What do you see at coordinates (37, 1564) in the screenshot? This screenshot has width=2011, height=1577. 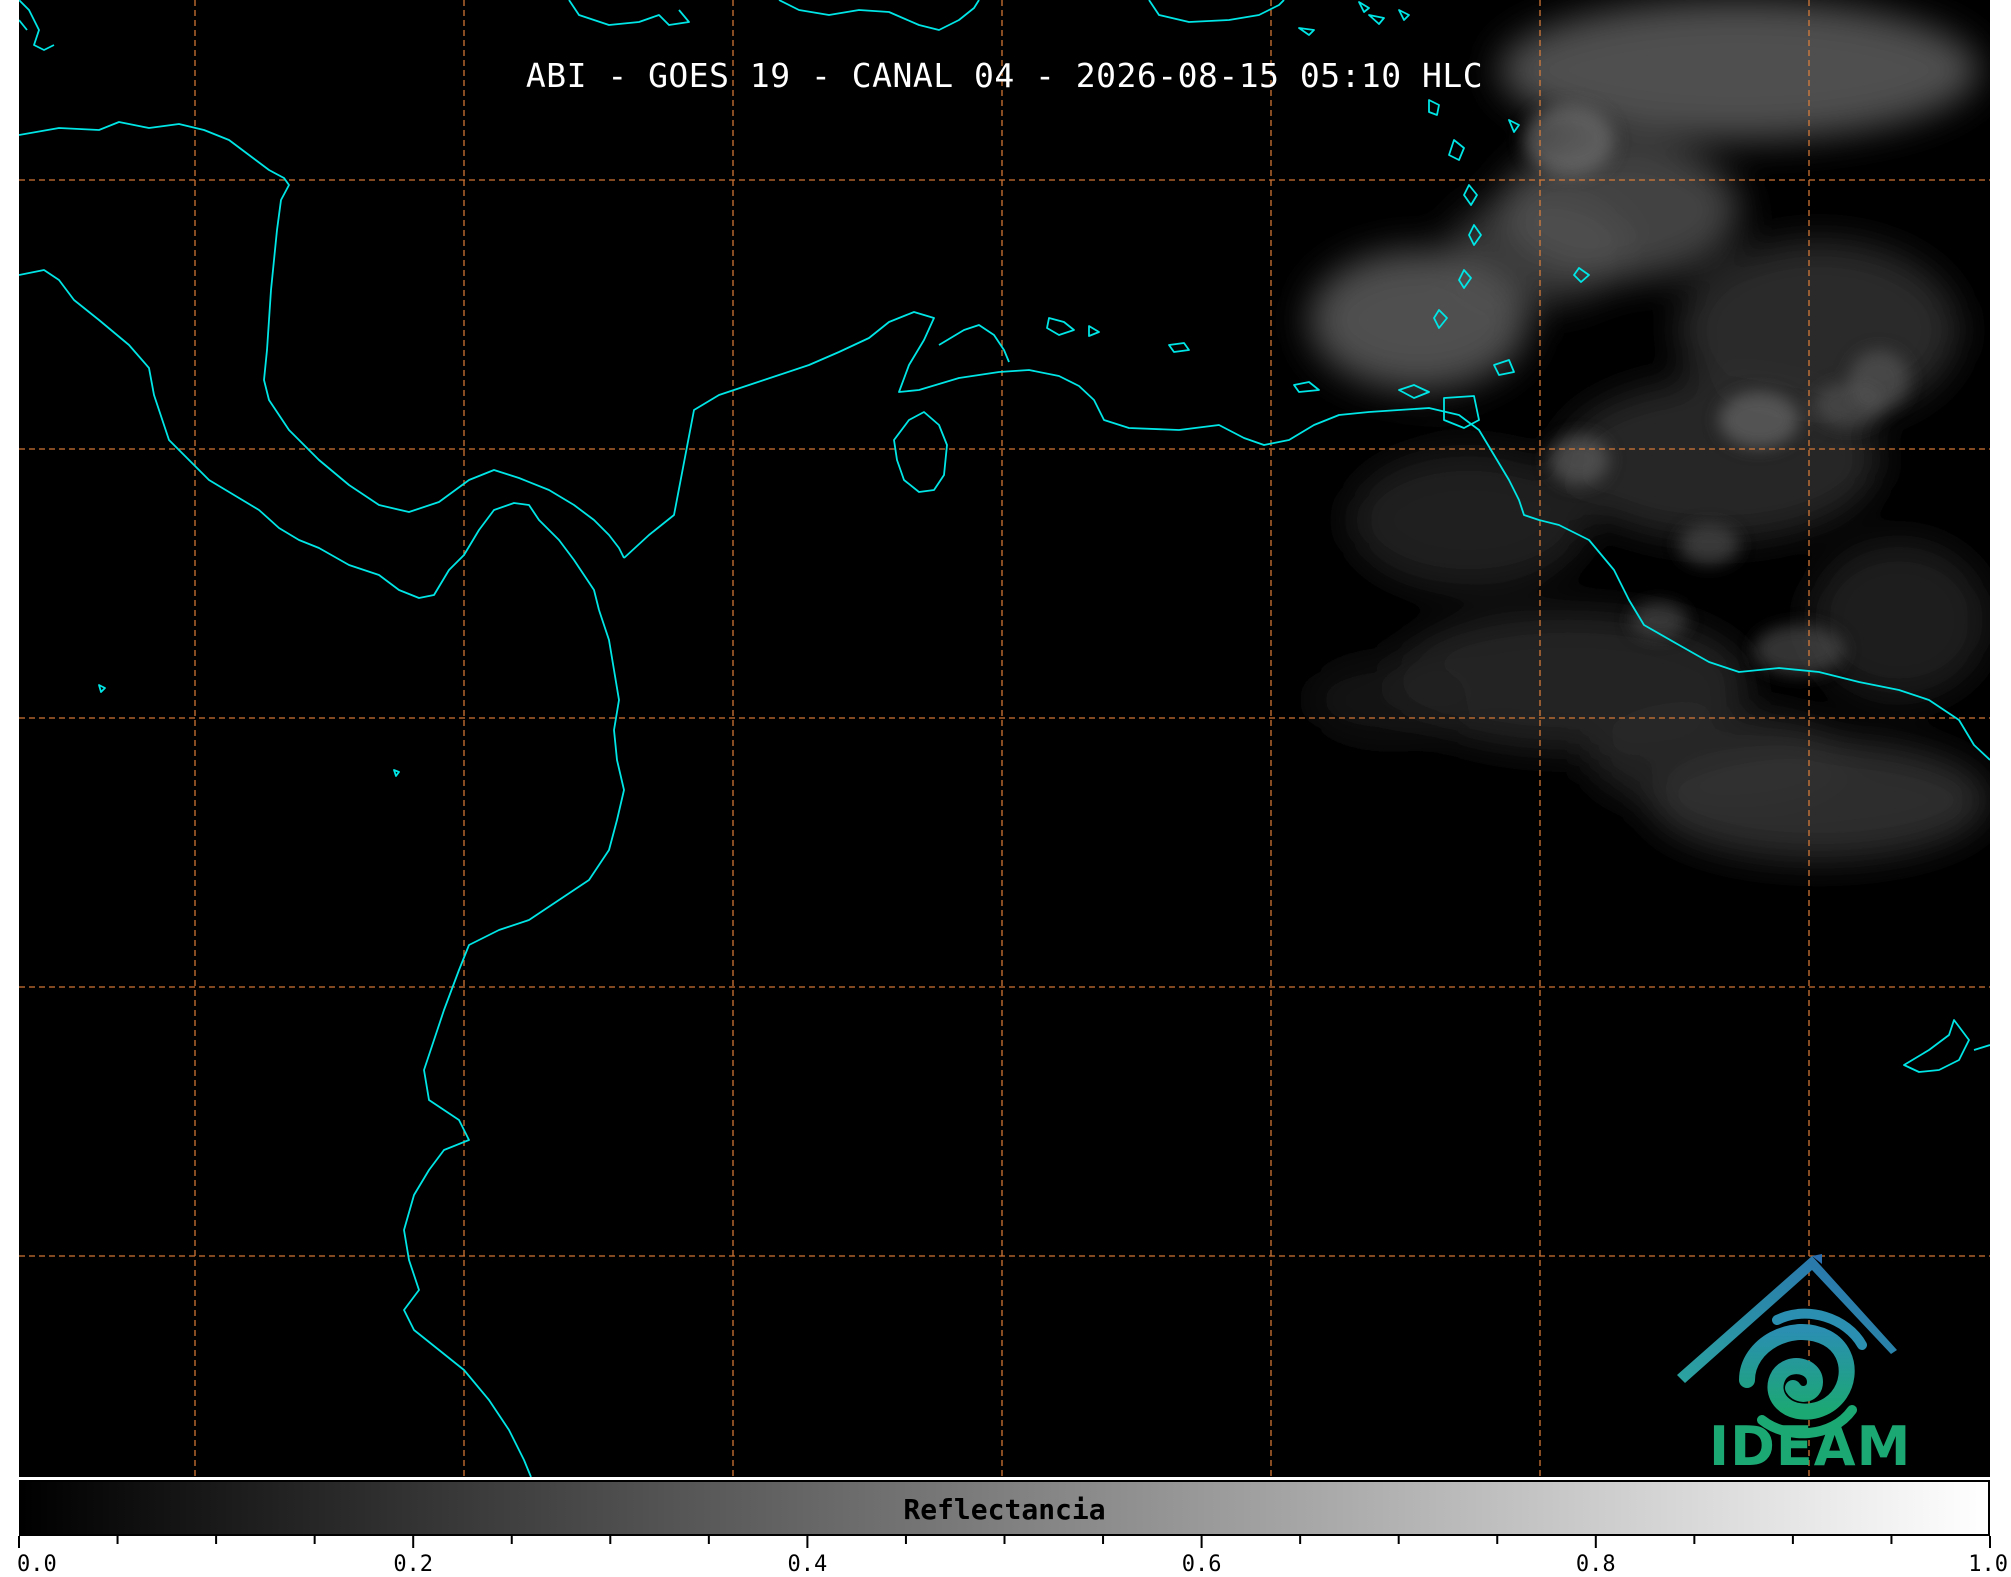 I see `colorbar-tick-label: 0.0` at bounding box center [37, 1564].